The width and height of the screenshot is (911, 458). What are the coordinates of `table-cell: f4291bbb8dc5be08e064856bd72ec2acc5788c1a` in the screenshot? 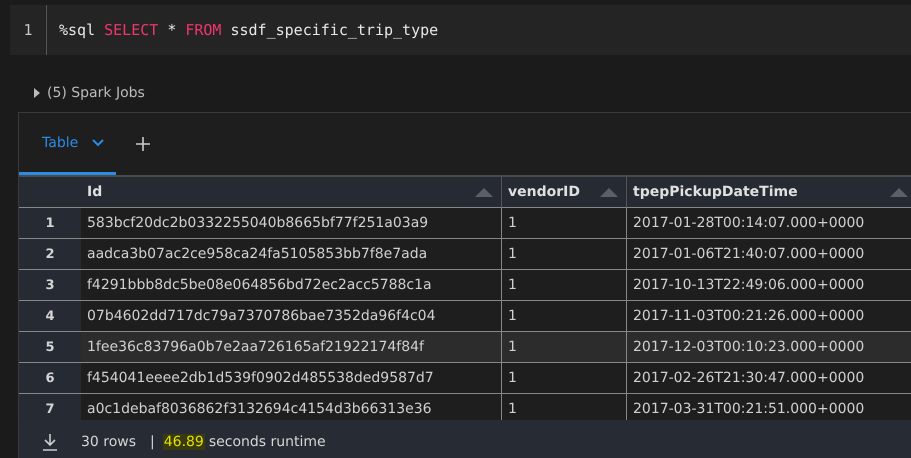 It's located at (291, 285).